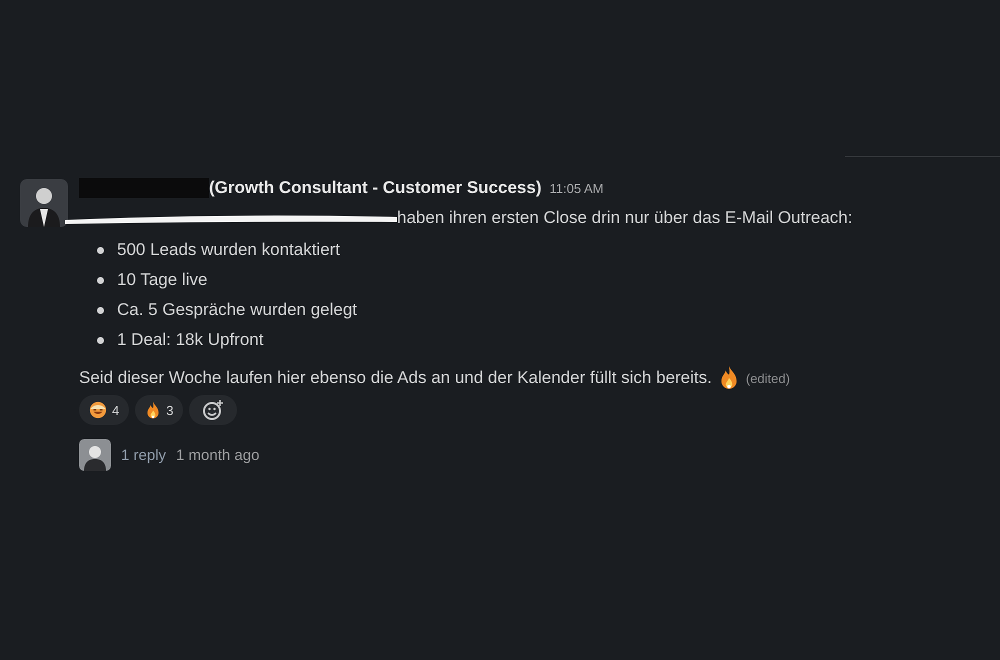 This screenshot has width=1000, height=660. I want to click on message-text: haben ihren ersten Close drin nur über das E-Mail Outreach:, so click(624, 218).